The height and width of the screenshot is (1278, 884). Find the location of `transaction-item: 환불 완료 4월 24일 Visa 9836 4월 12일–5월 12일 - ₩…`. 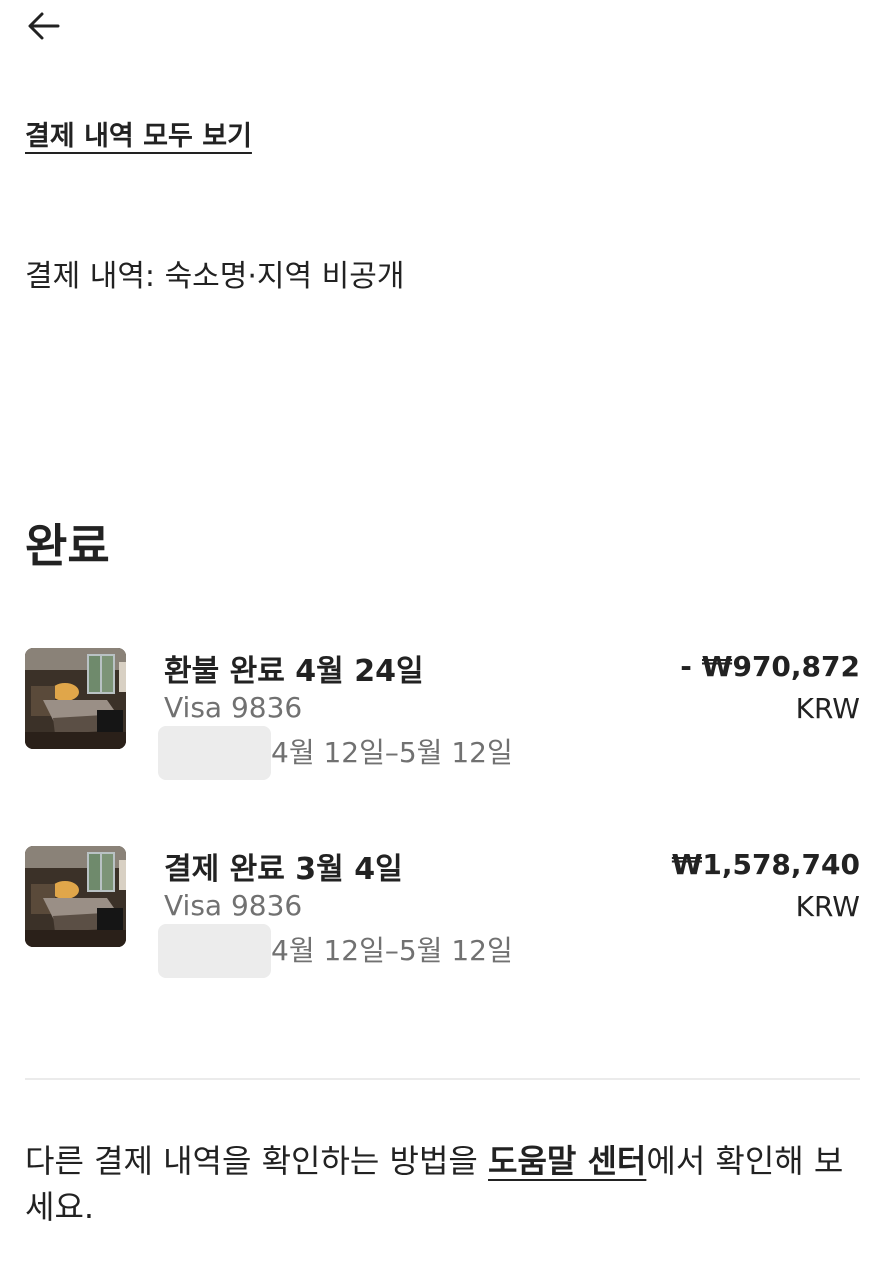

transaction-item: 환불 완료 4월 24일 Visa 9836 4월 12일–5월 12일 - ₩… is located at coordinates (442, 713).